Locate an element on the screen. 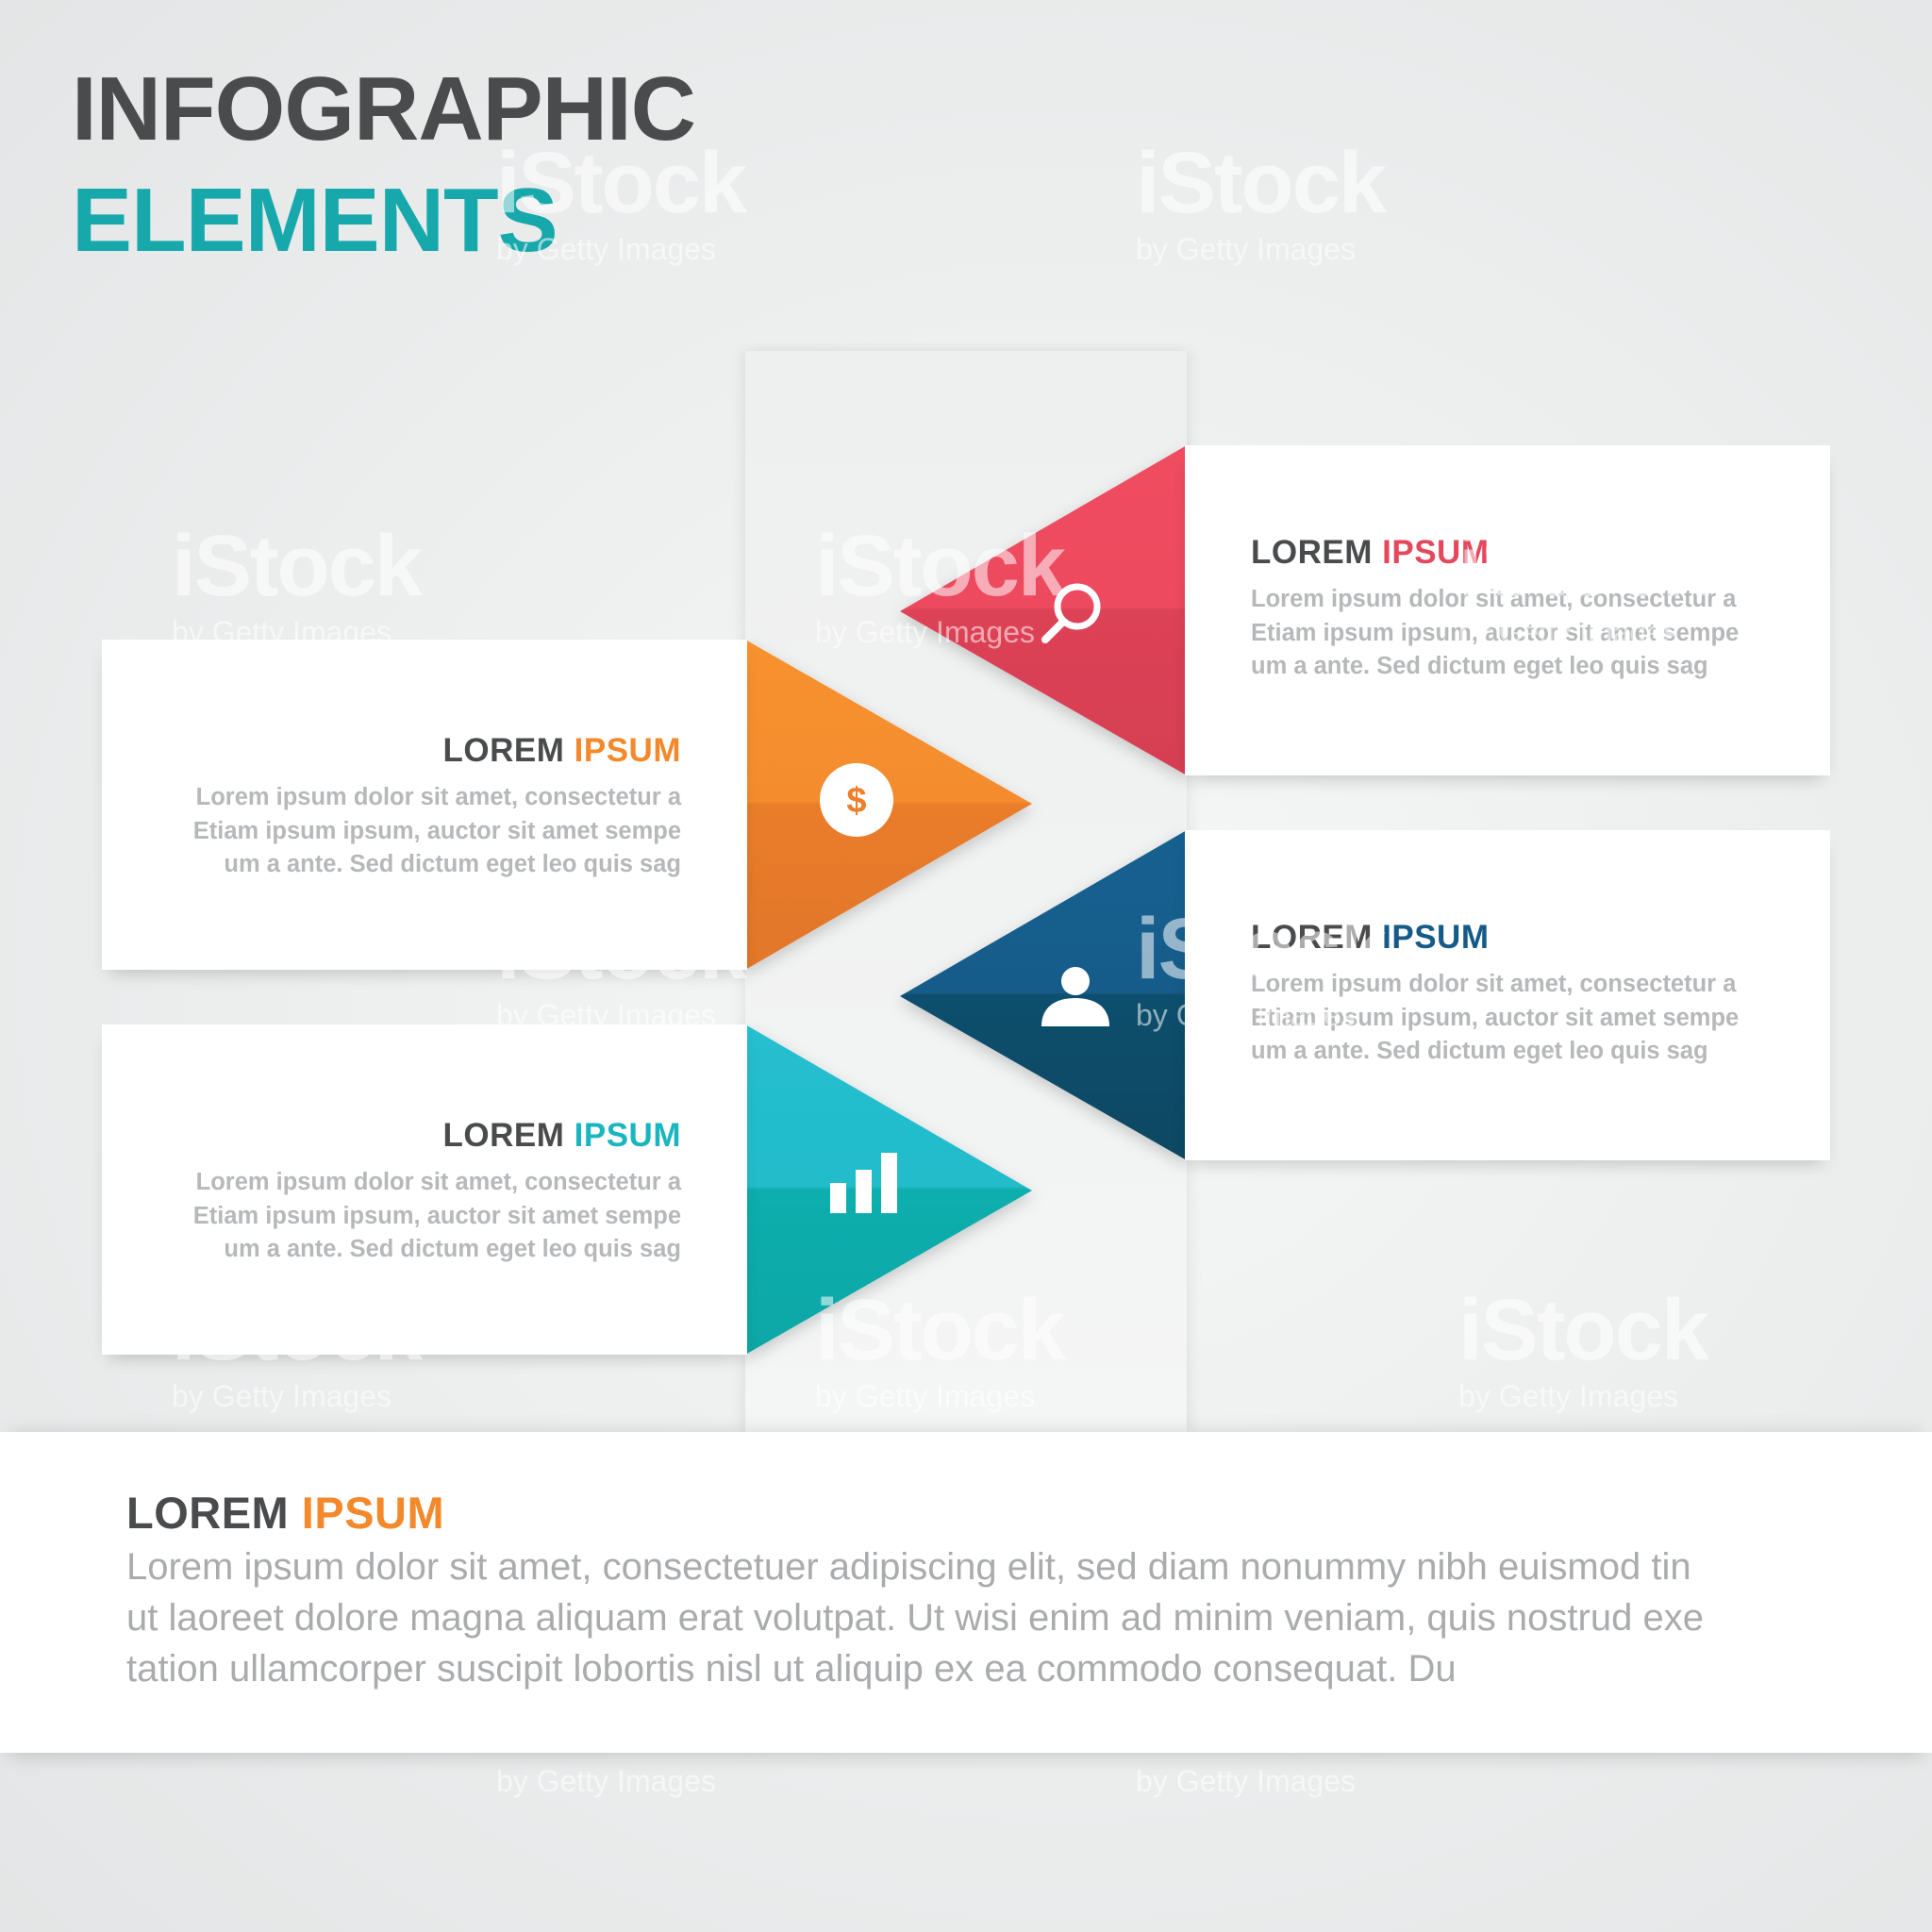  bar-chart-icon is located at coordinates (864, 1183).